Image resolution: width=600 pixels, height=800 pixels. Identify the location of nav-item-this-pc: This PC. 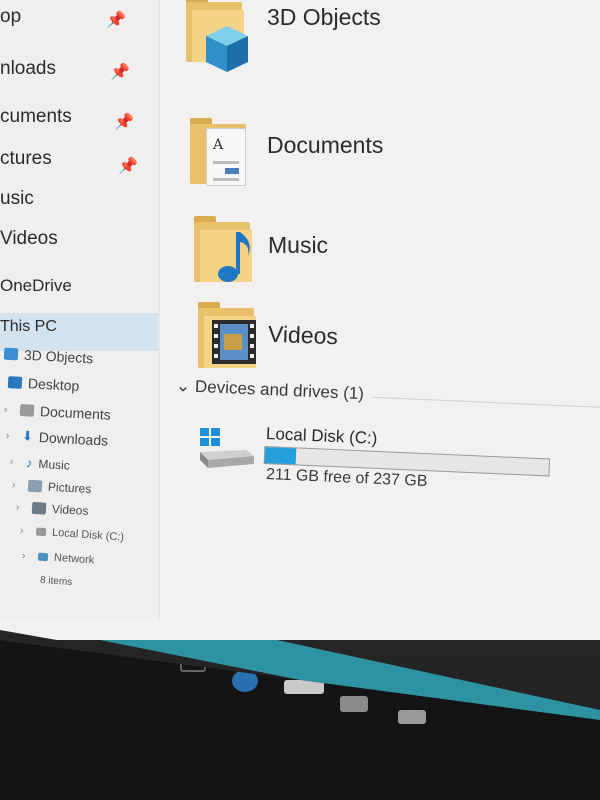
(28, 327).